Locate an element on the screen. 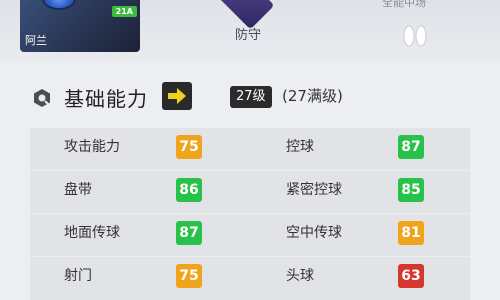  stat-value: 86 is located at coordinates (189, 190).